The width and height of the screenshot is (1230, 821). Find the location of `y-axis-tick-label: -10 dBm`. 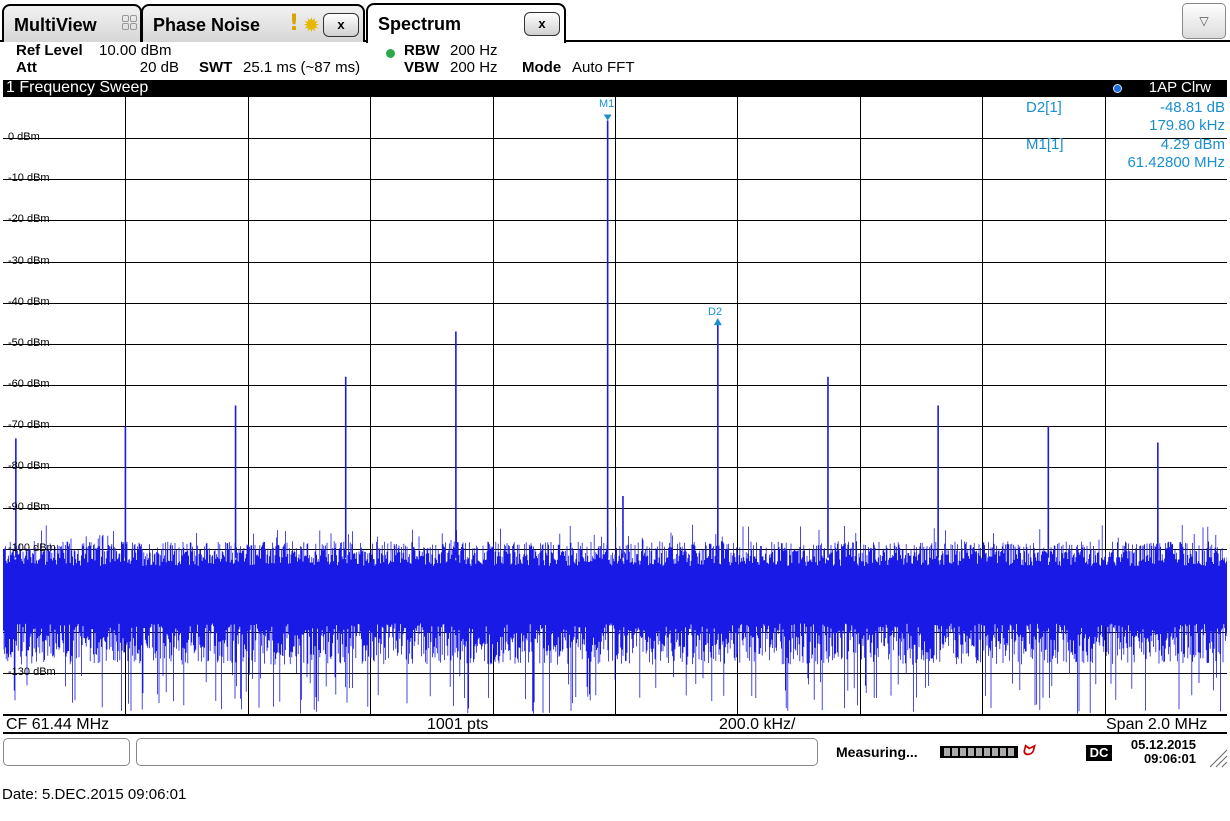

y-axis-tick-label: -10 dBm is located at coordinates (29, 178).